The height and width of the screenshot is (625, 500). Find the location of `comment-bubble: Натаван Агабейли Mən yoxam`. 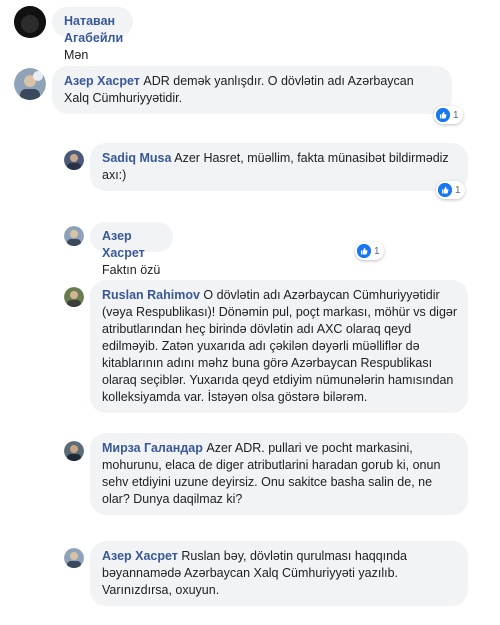

comment-bubble: Натаван Агабейли Mən yoxam is located at coordinates (93, 43).